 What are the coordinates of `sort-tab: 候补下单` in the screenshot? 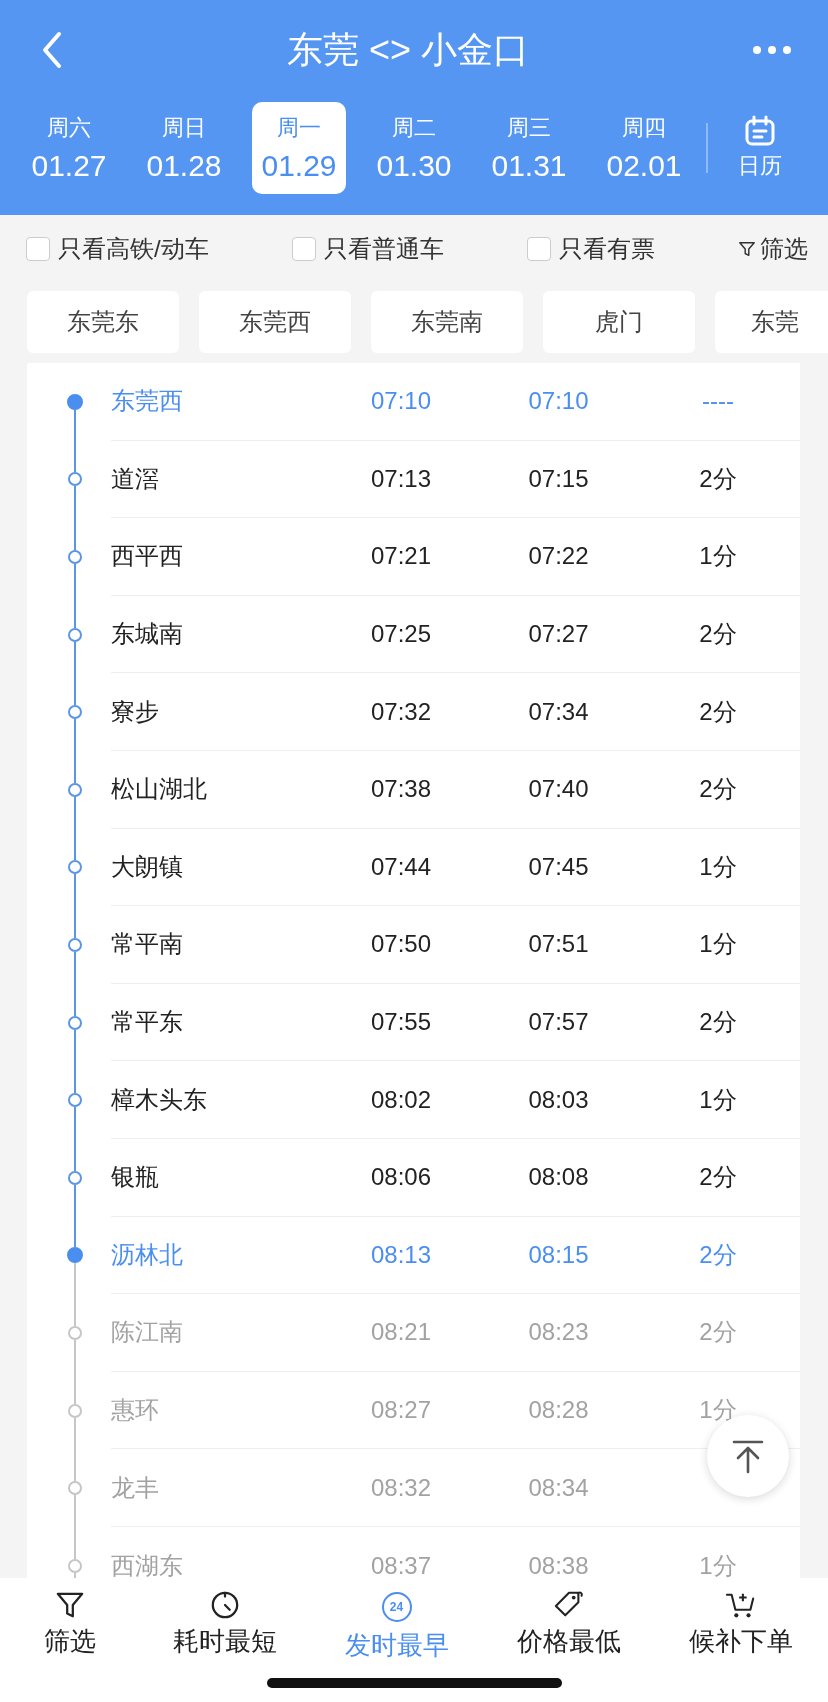 It's located at (740, 1630).